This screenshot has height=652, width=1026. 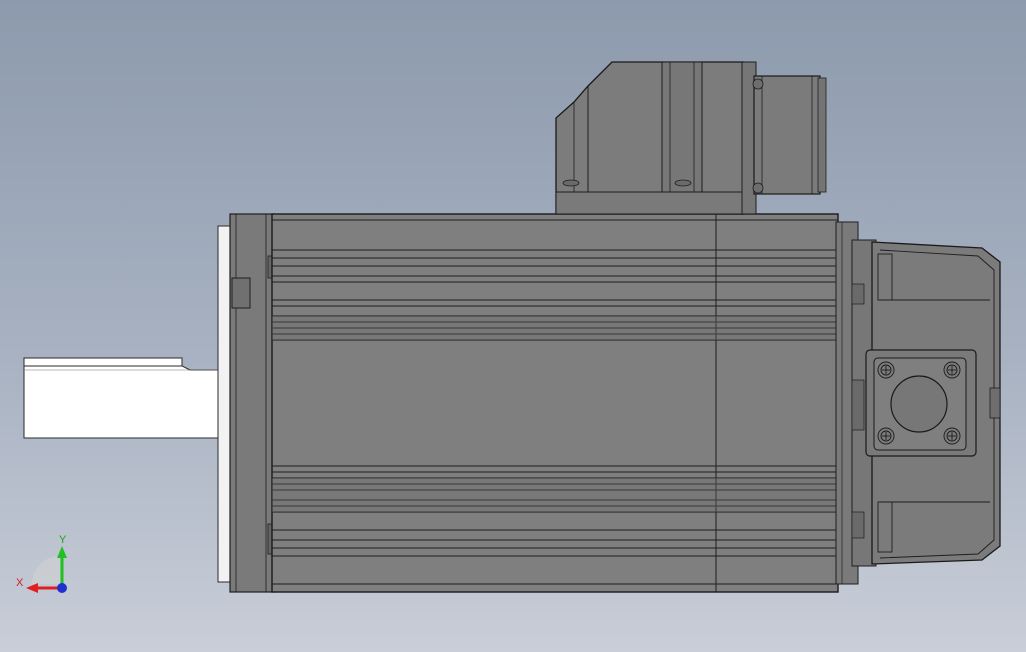 I want to click on power-connector, so click(x=691, y=138).